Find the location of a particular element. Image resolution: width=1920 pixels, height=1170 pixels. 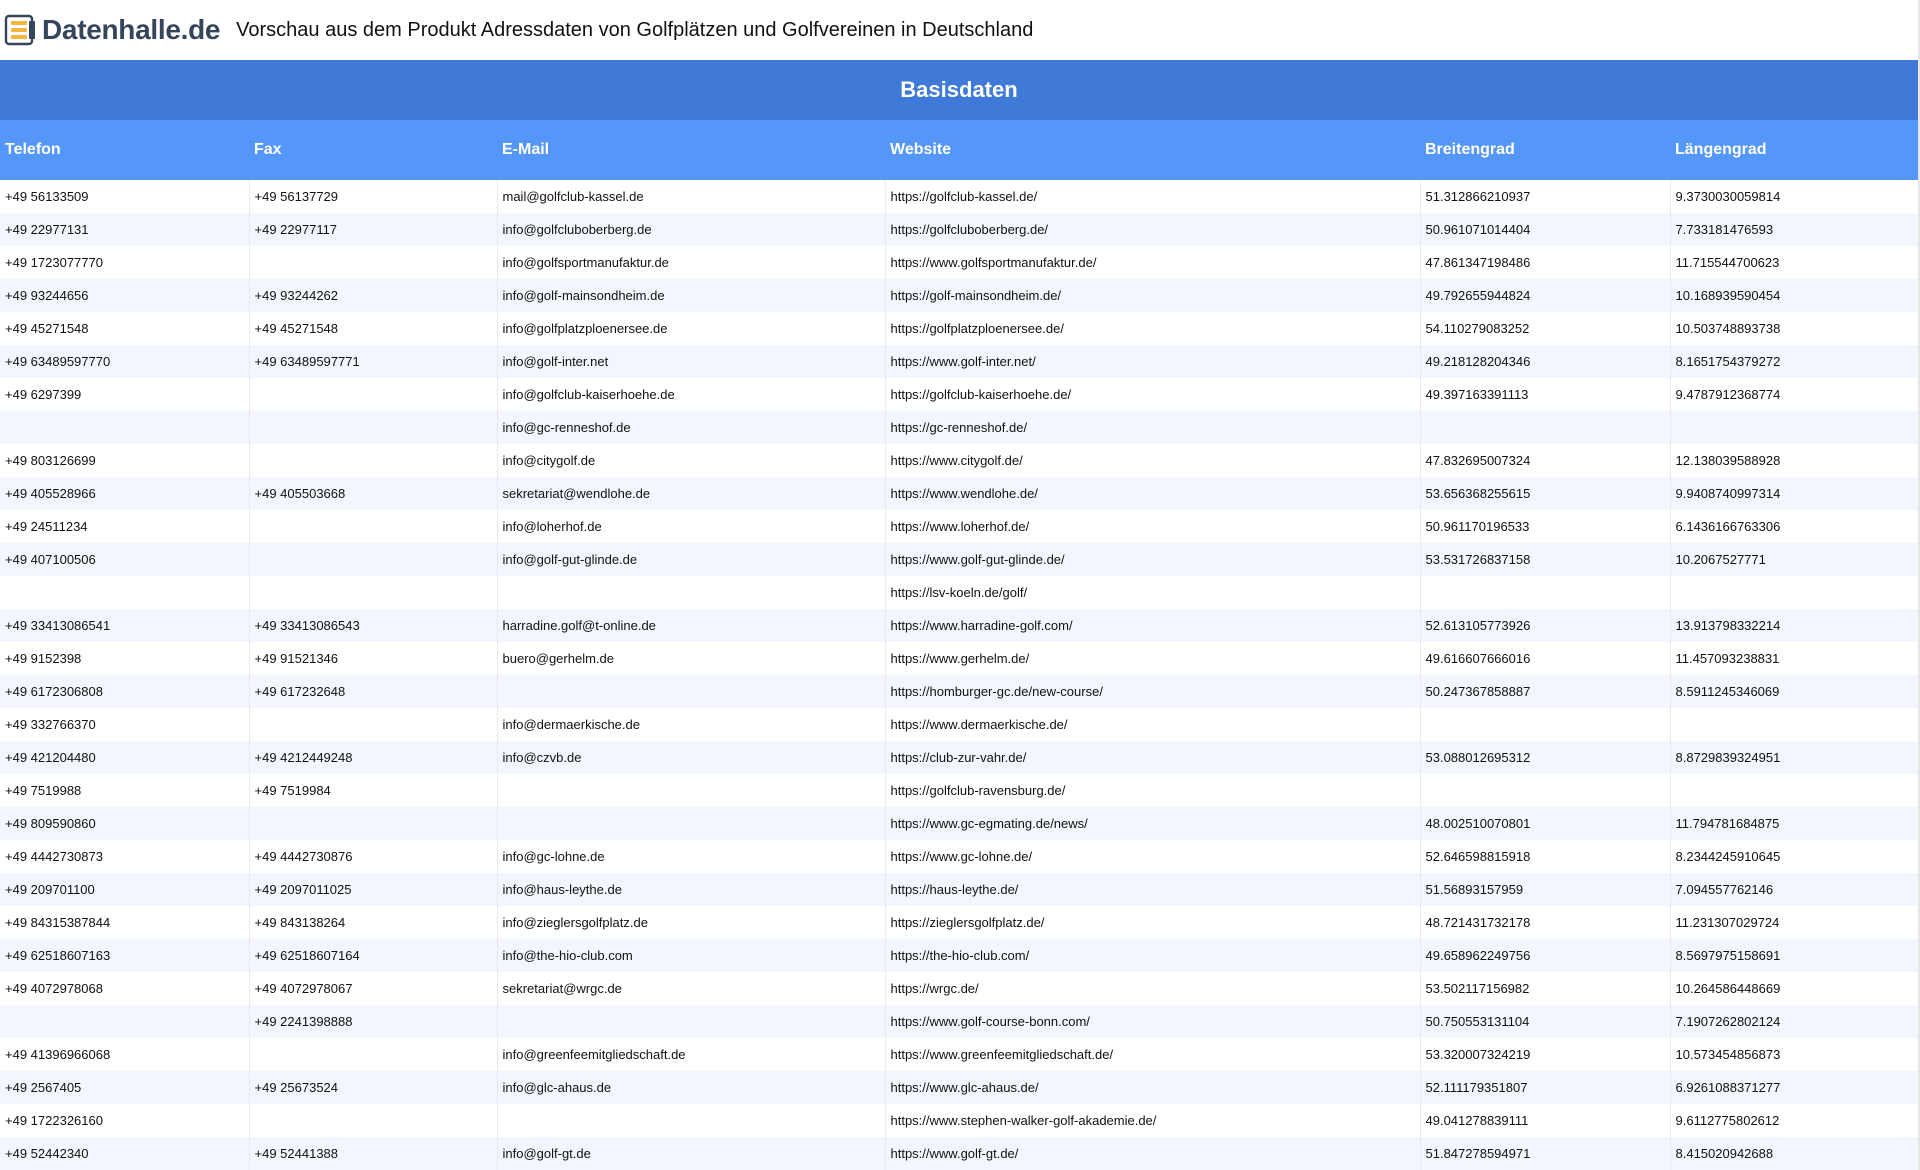

cell-laengengrad: 11.794781684875 is located at coordinates (1794, 823).